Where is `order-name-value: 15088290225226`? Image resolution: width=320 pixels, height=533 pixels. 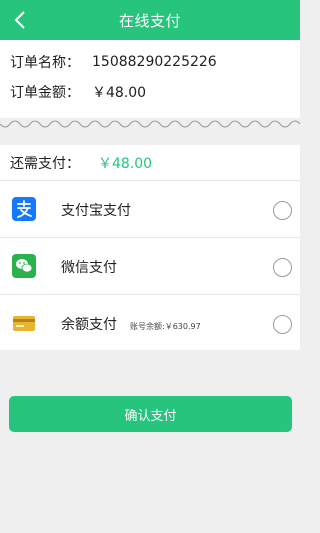
order-name-value: 15088290225226 is located at coordinates (154, 62).